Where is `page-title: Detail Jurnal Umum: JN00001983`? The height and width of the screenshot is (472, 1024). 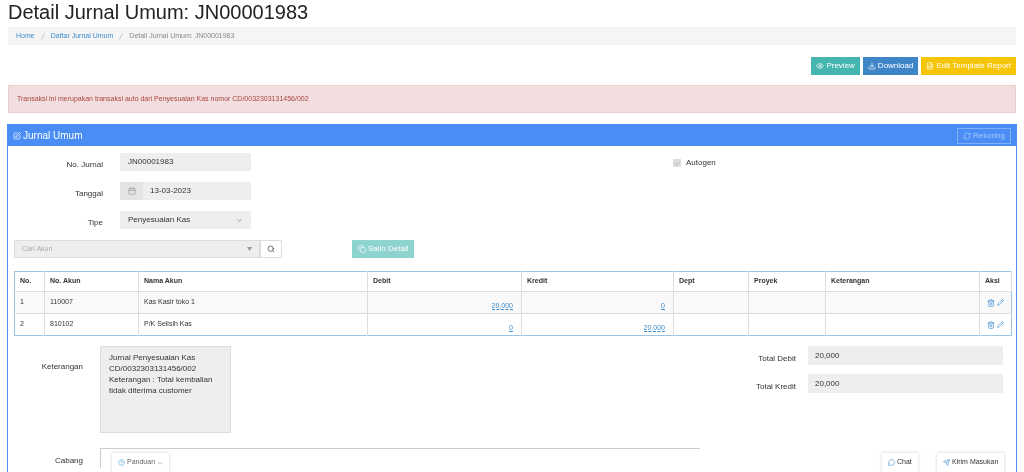 page-title: Detail Jurnal Umum: JN00001983 is located at coordinates (158, 11).